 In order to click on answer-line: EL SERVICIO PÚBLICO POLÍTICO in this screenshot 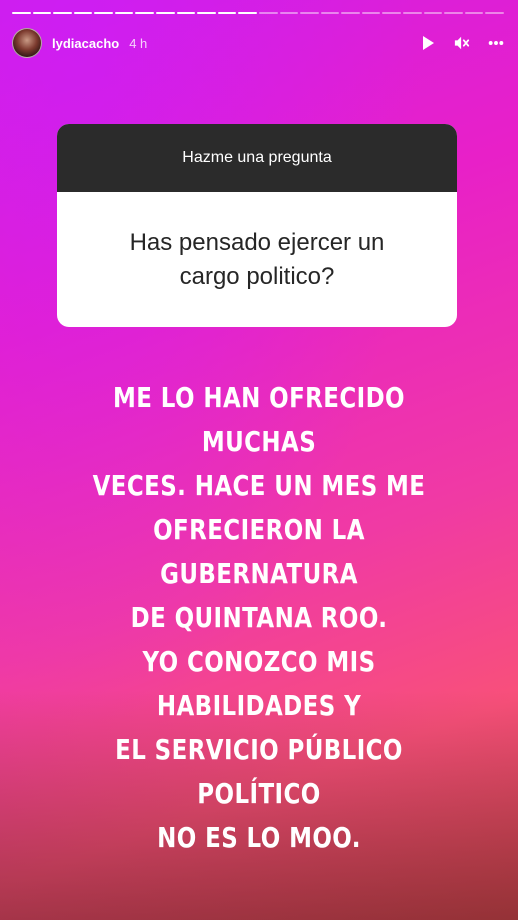, I will do `click(259, 771)`.